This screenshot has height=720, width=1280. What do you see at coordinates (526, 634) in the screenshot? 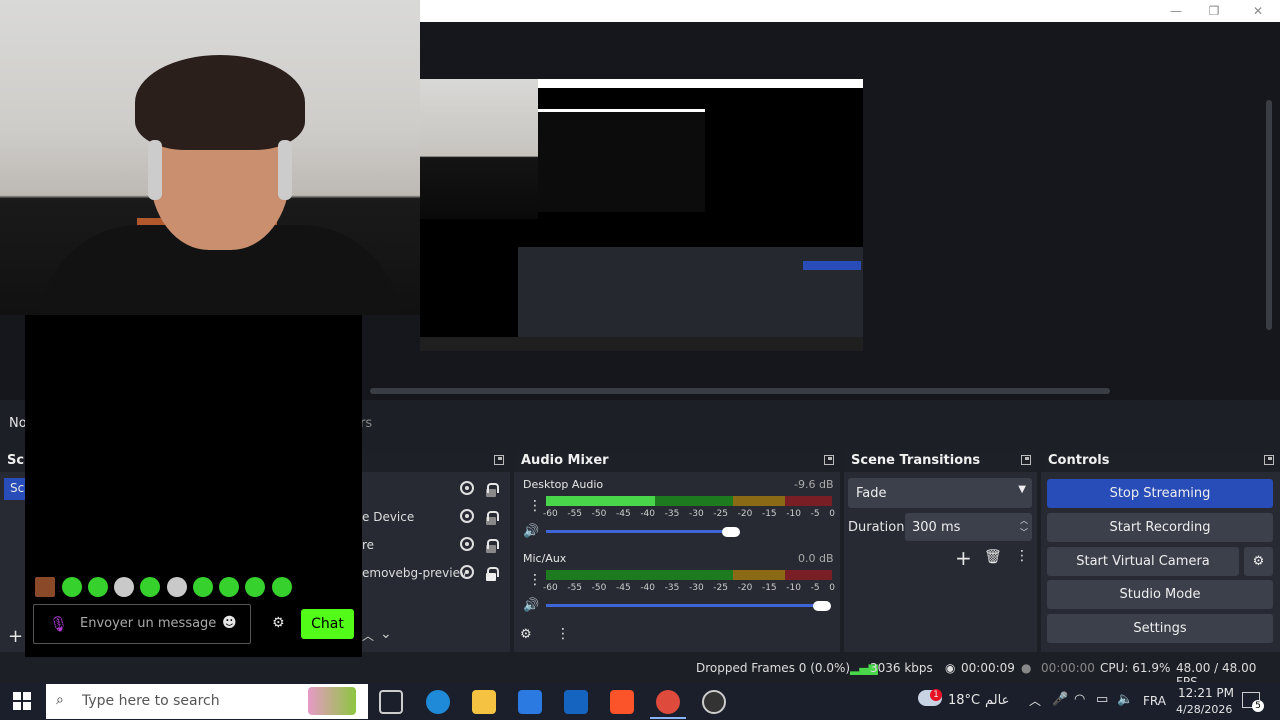
I see `gear-icon: ⚙` at bounding box center [526, 634].